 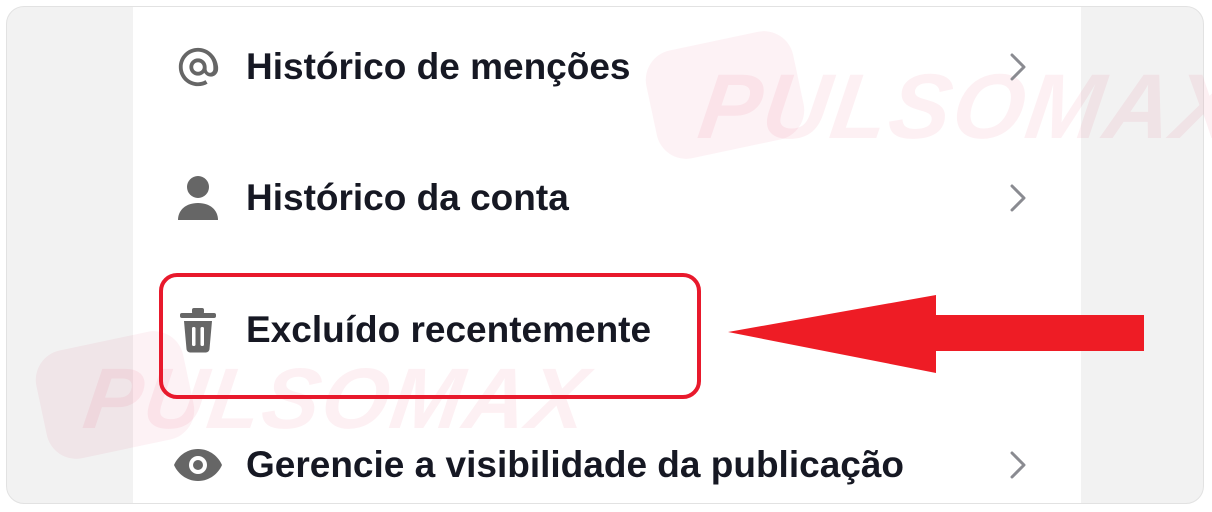 I want to click on menu-item-label: Histórico da conta, so click(x=407, y=197).